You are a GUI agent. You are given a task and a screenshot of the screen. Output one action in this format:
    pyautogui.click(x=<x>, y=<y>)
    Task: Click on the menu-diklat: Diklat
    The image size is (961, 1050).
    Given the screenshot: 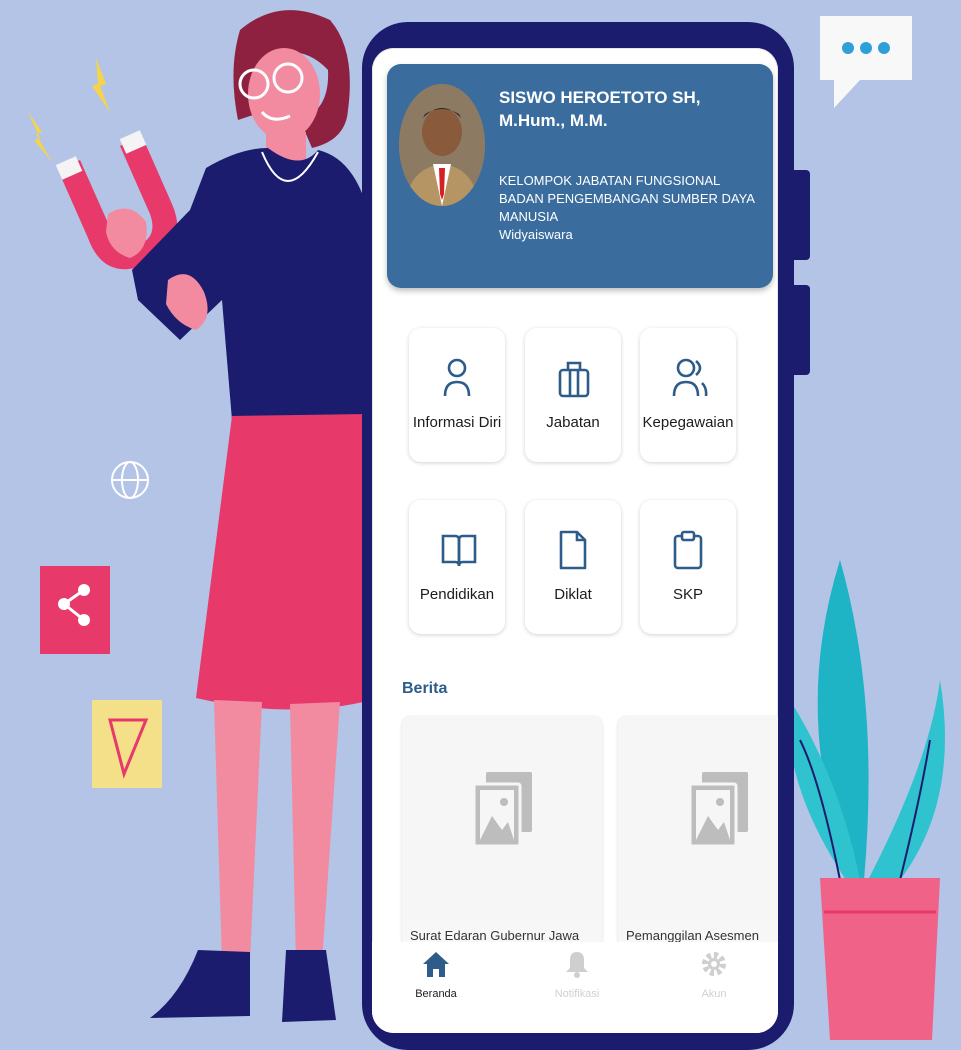 What is the action you would take?
    pyautogui.click(x=573, y=567)
    